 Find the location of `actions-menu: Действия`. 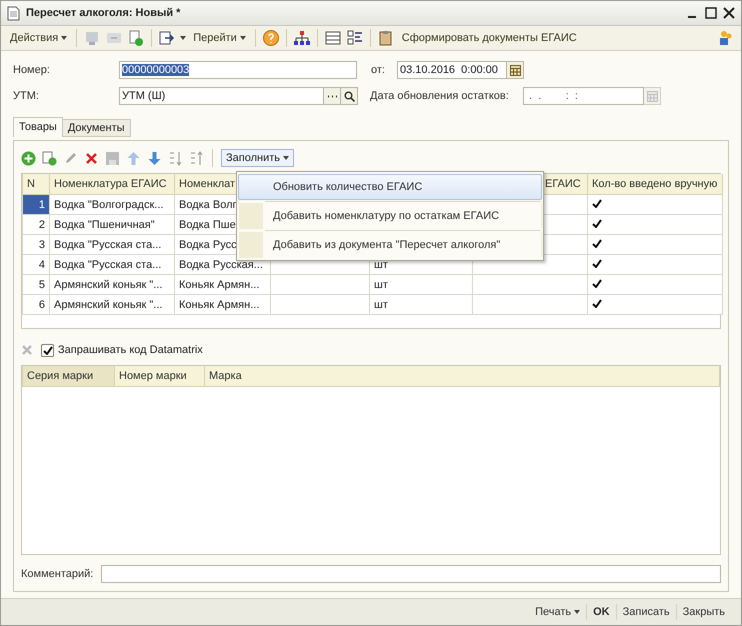

actions-menu: Действия is located at coordinates (38, 38).